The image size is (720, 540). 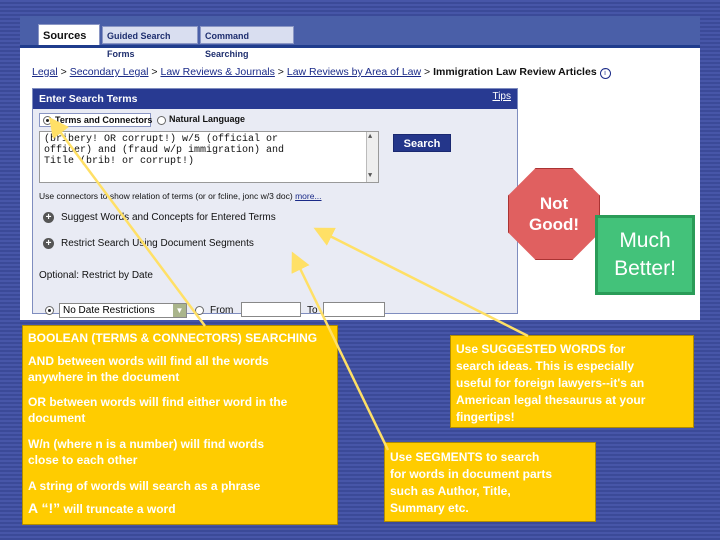 I want to click on search-line: (bribery! OR corrupt!) w/5 (official or, so click(x=161, y=139).